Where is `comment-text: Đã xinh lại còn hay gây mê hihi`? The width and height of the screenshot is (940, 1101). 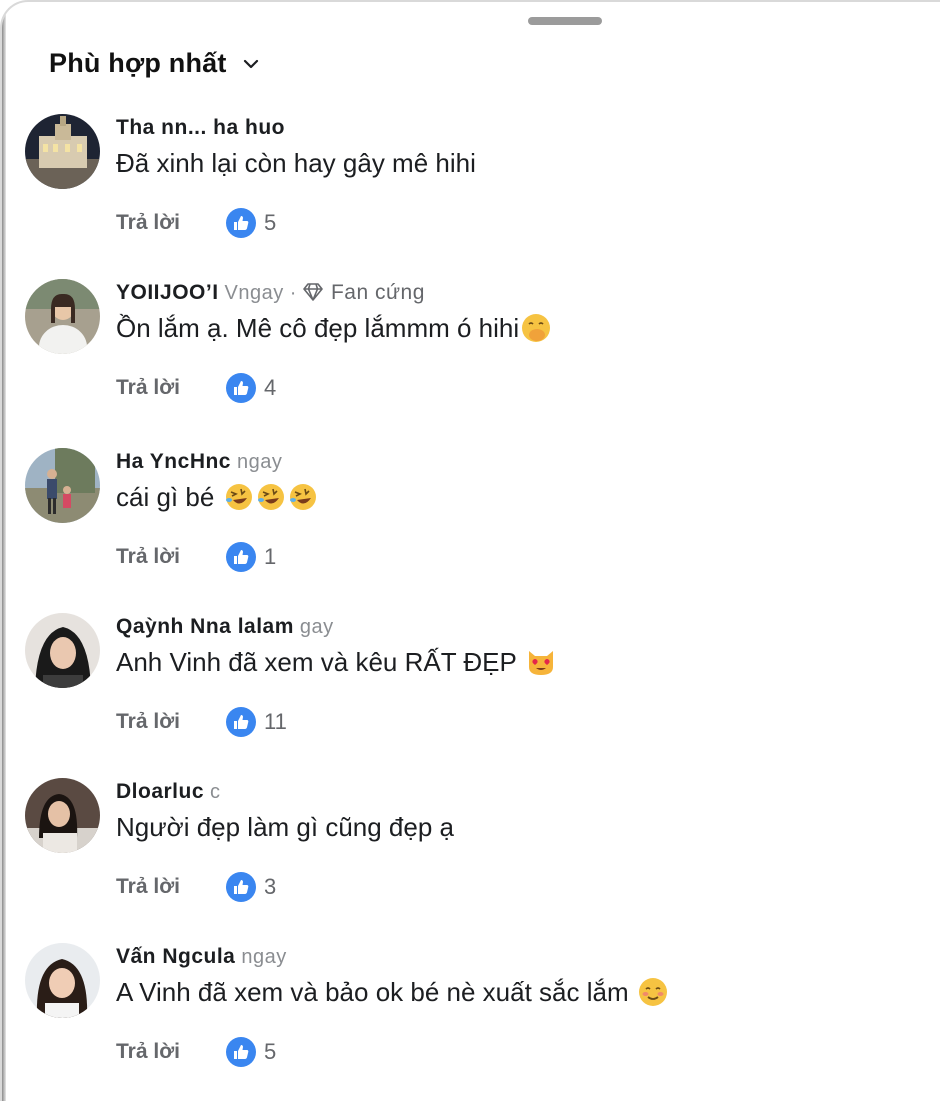
comment-text: Đã xinh lại còn hay gây mê hihi is located at coordinates (296, 163).